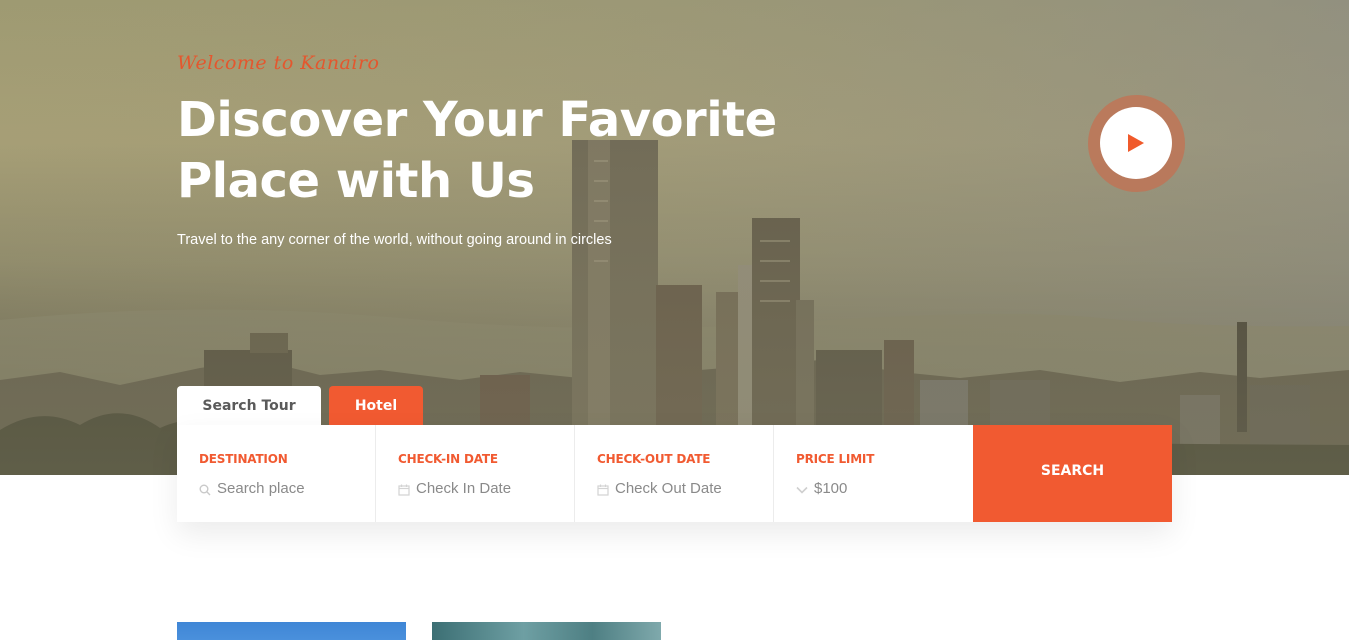 This screenshot has width=1349, height=640. I want to click on destination-input: Search place, so click(261, 488).